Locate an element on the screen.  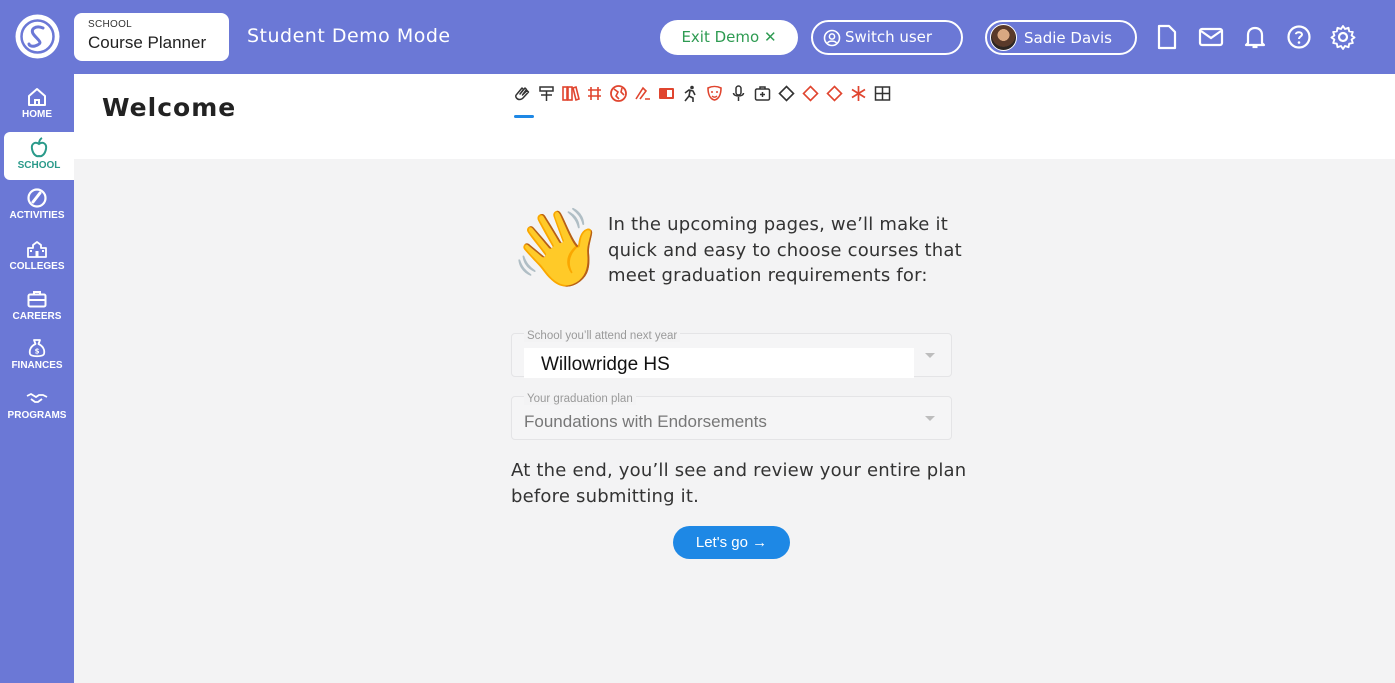
elective-3-step-icon is located at coordinates (834, 96).